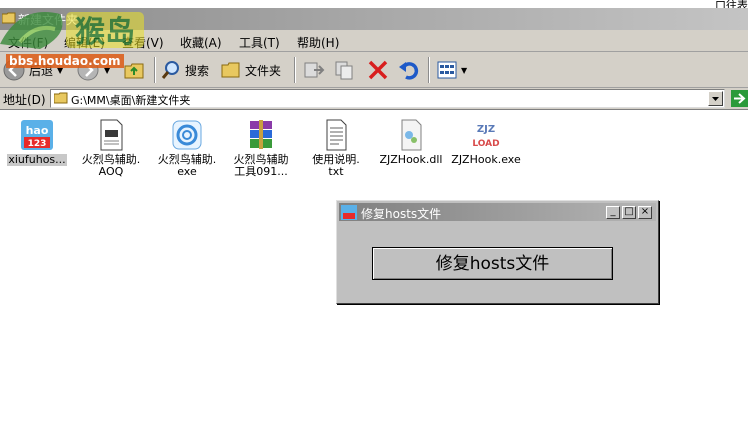 The height and width of the screenshot is (445, 748). What do you see at coordinates (492, 263) in the screenshot?
I see `repair-hosts-button: 修复hosts文件` at bounding box center [492, 263].